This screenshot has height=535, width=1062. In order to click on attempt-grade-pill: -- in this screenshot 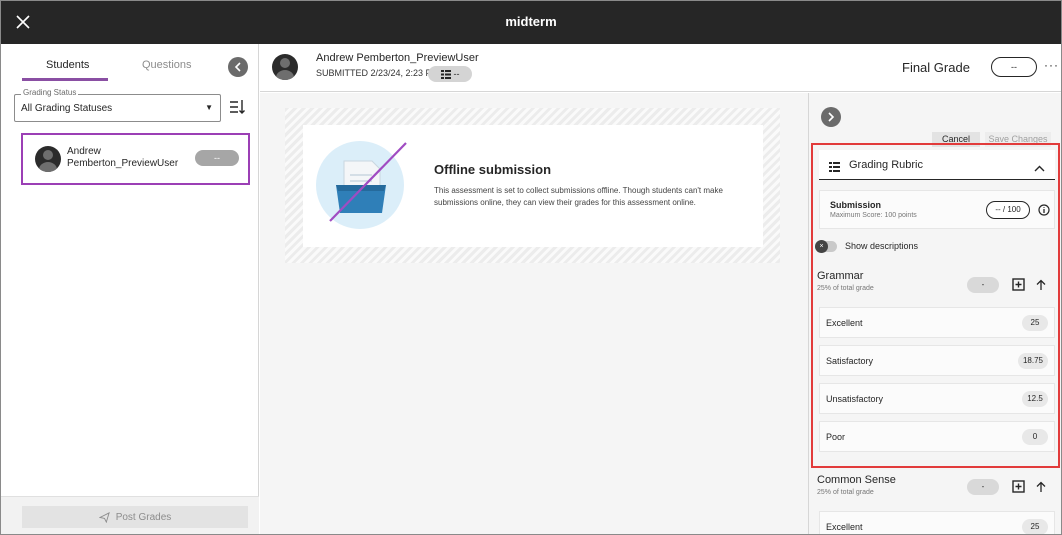, I will do `click(450, 74)`.